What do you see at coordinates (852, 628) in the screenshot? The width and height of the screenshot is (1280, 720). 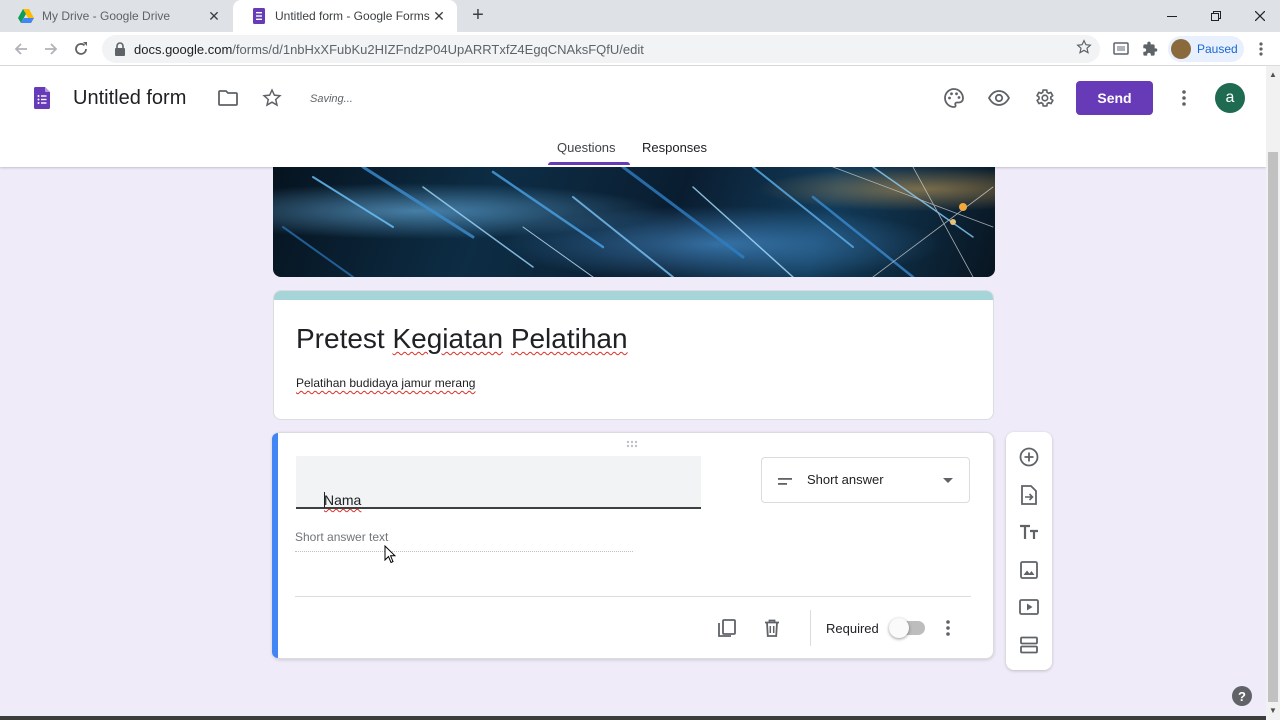 I see `required-label: Required` at bounding box center [852, 628].